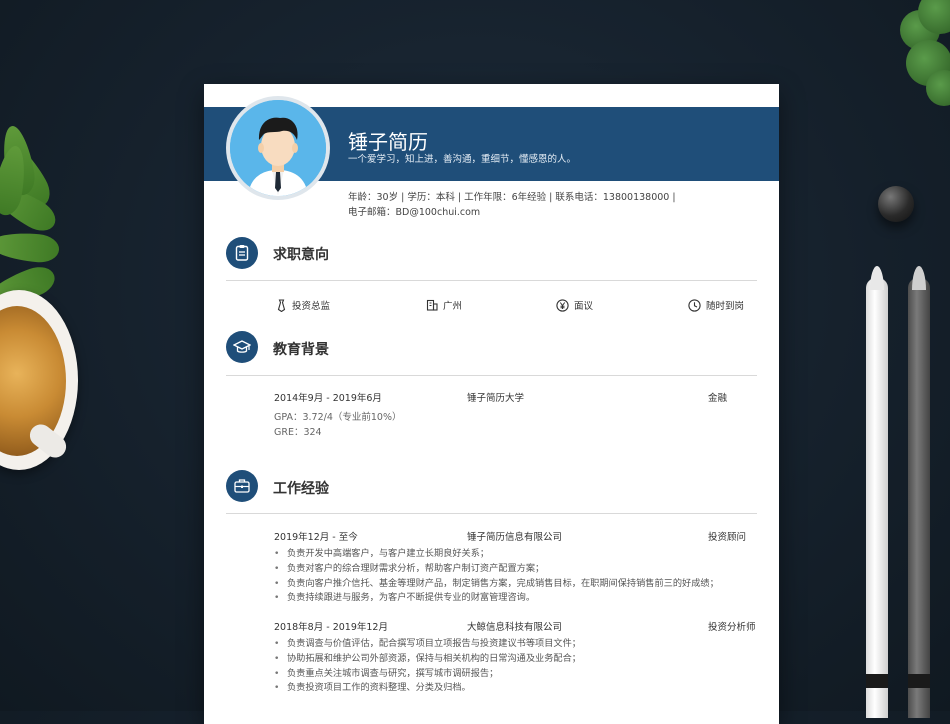 This screenshot has height=724, width=950. I want to click on intent-availability-label: 随时到岗, so click(725, 306).